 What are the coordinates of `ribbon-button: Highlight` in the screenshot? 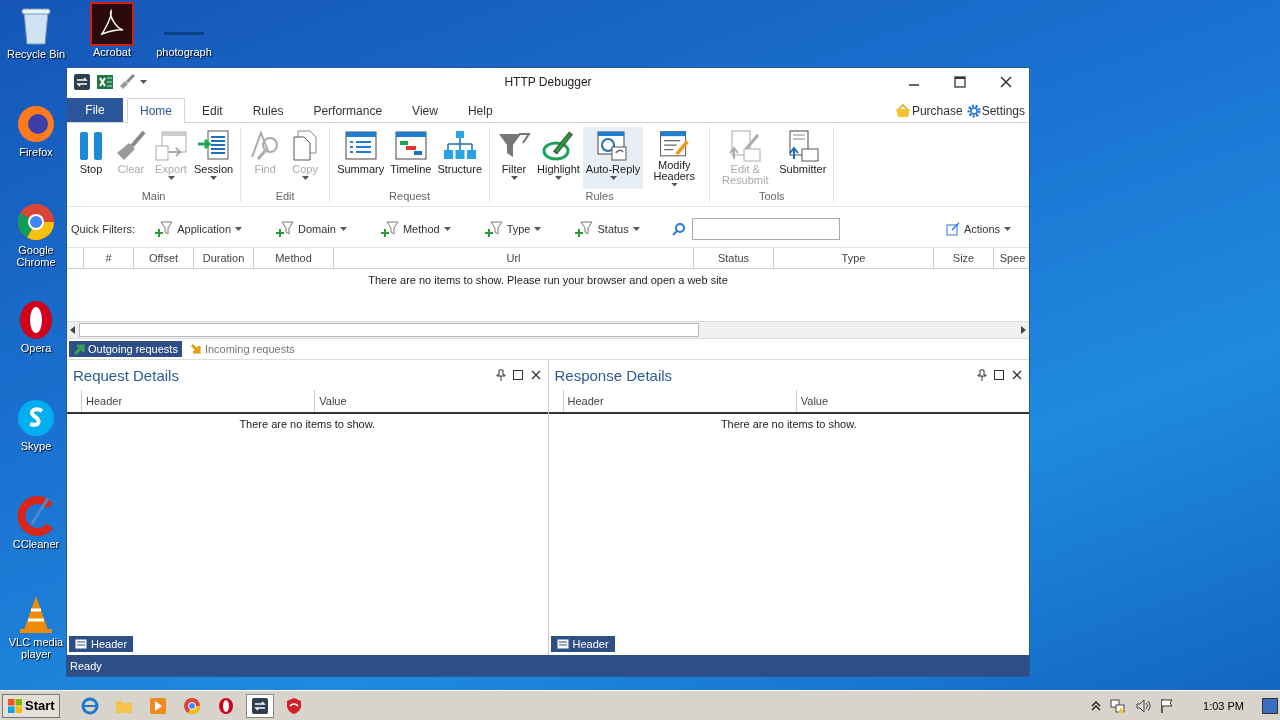 It's located at (558, 158).